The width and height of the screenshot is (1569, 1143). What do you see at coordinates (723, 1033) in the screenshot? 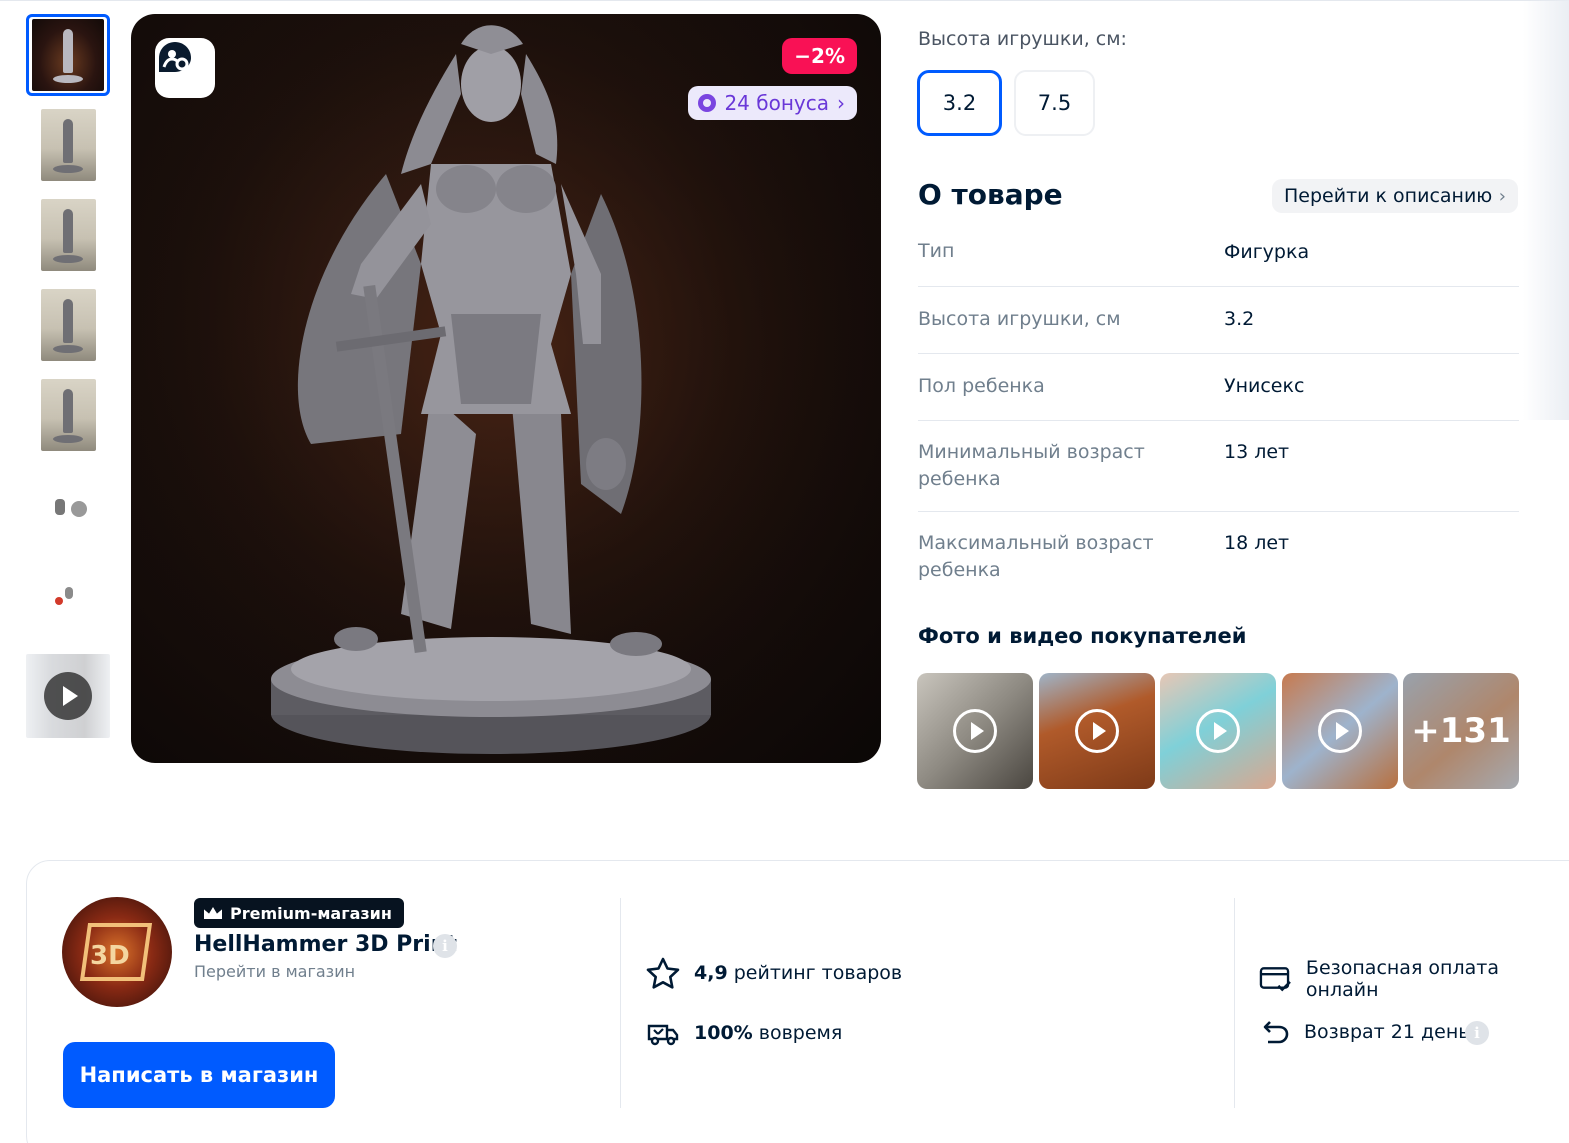
I see `ontime-value: 100%` at bounding box center [723, 1033].